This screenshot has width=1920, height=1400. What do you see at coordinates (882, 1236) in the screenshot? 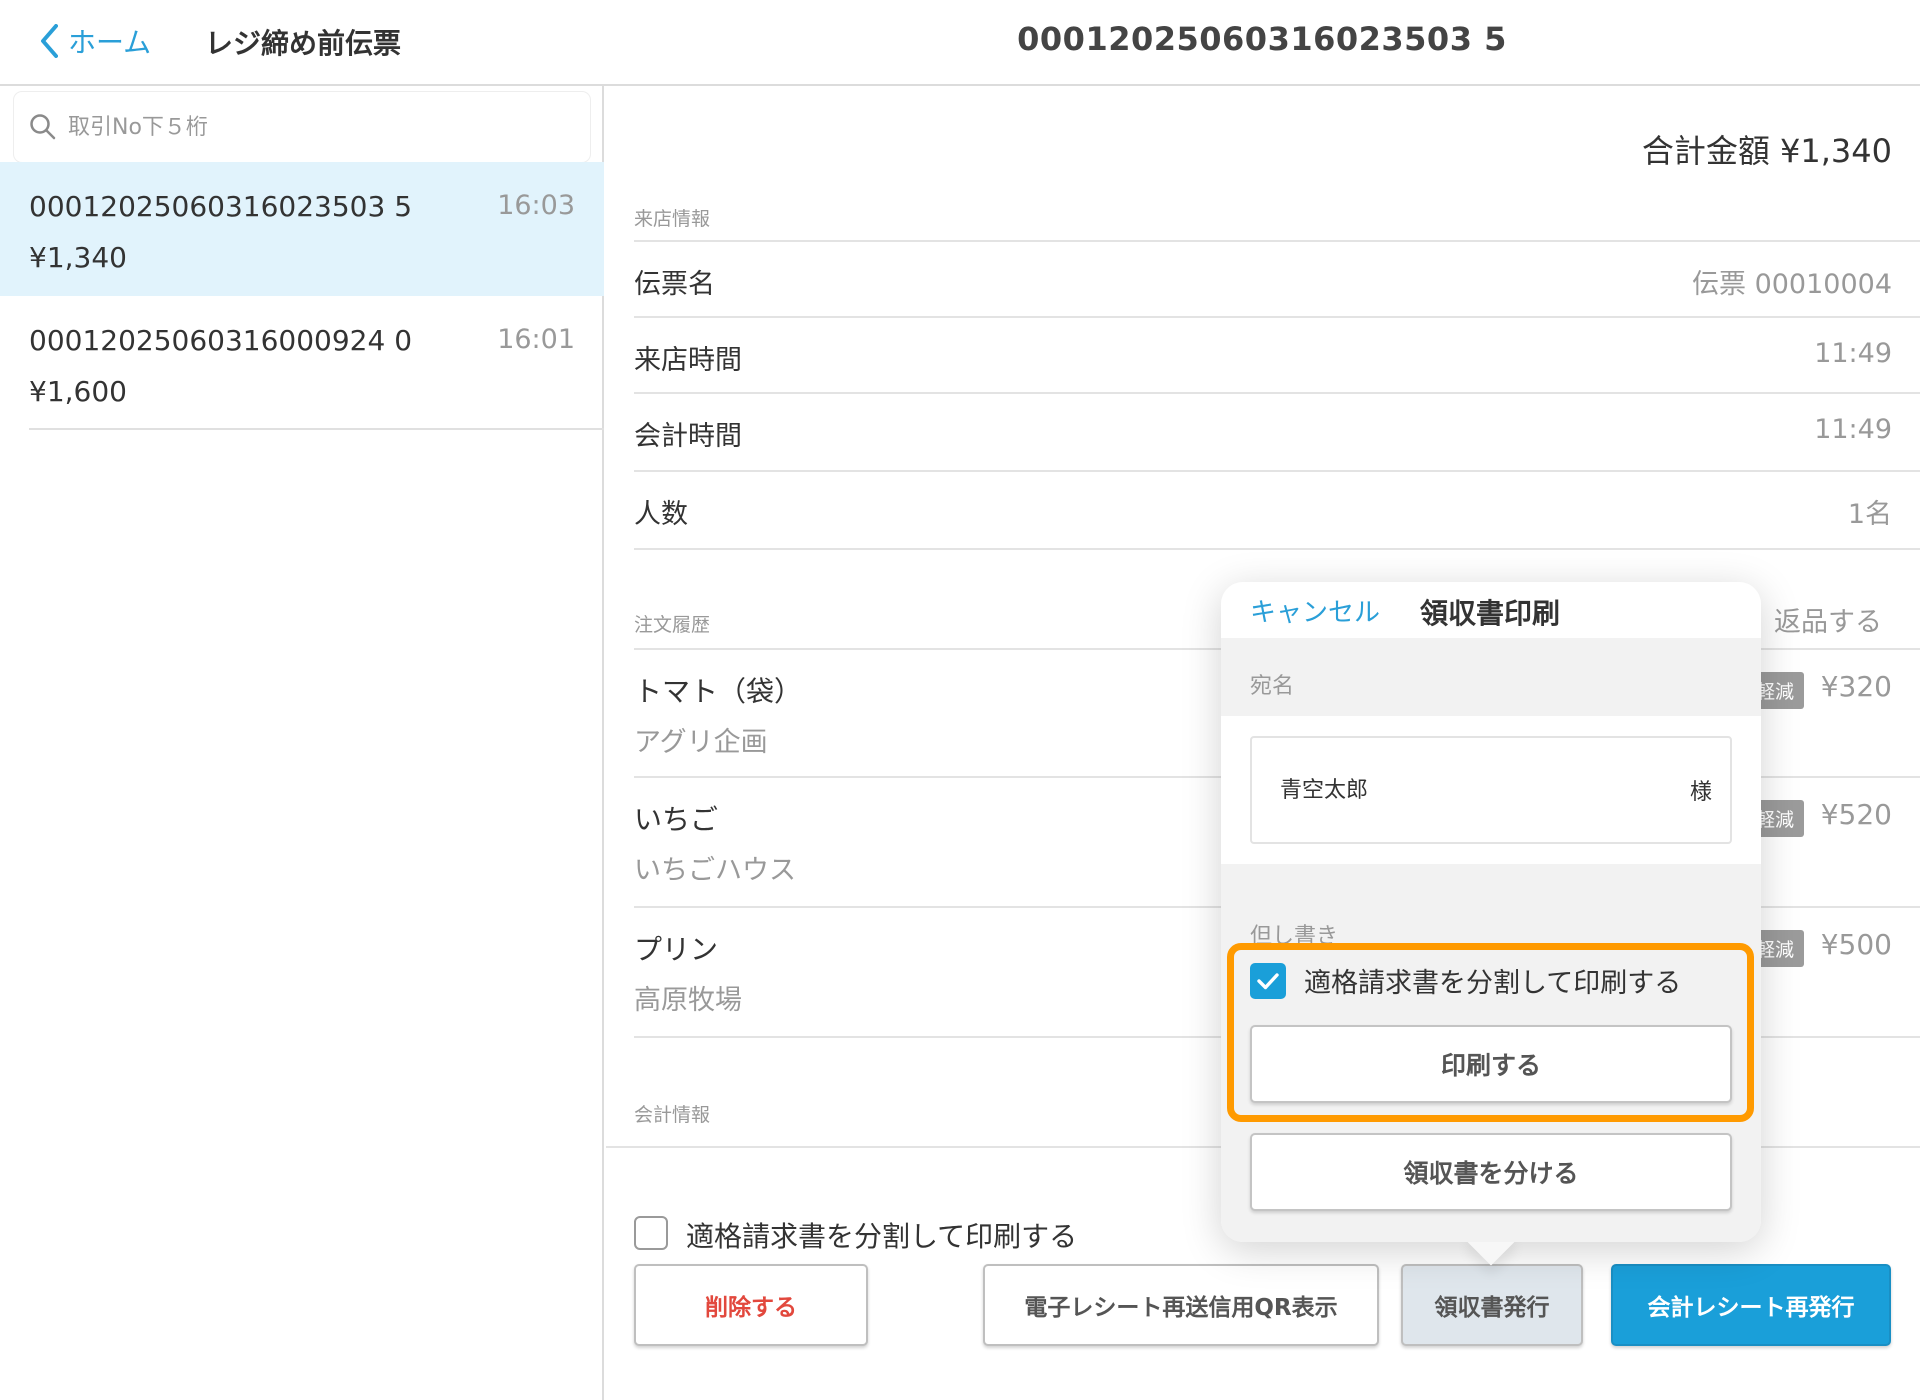
I see `split-invoice-checkbox-label: 適格請求書を分割して印刷する` at bounding box center [882, 1236].